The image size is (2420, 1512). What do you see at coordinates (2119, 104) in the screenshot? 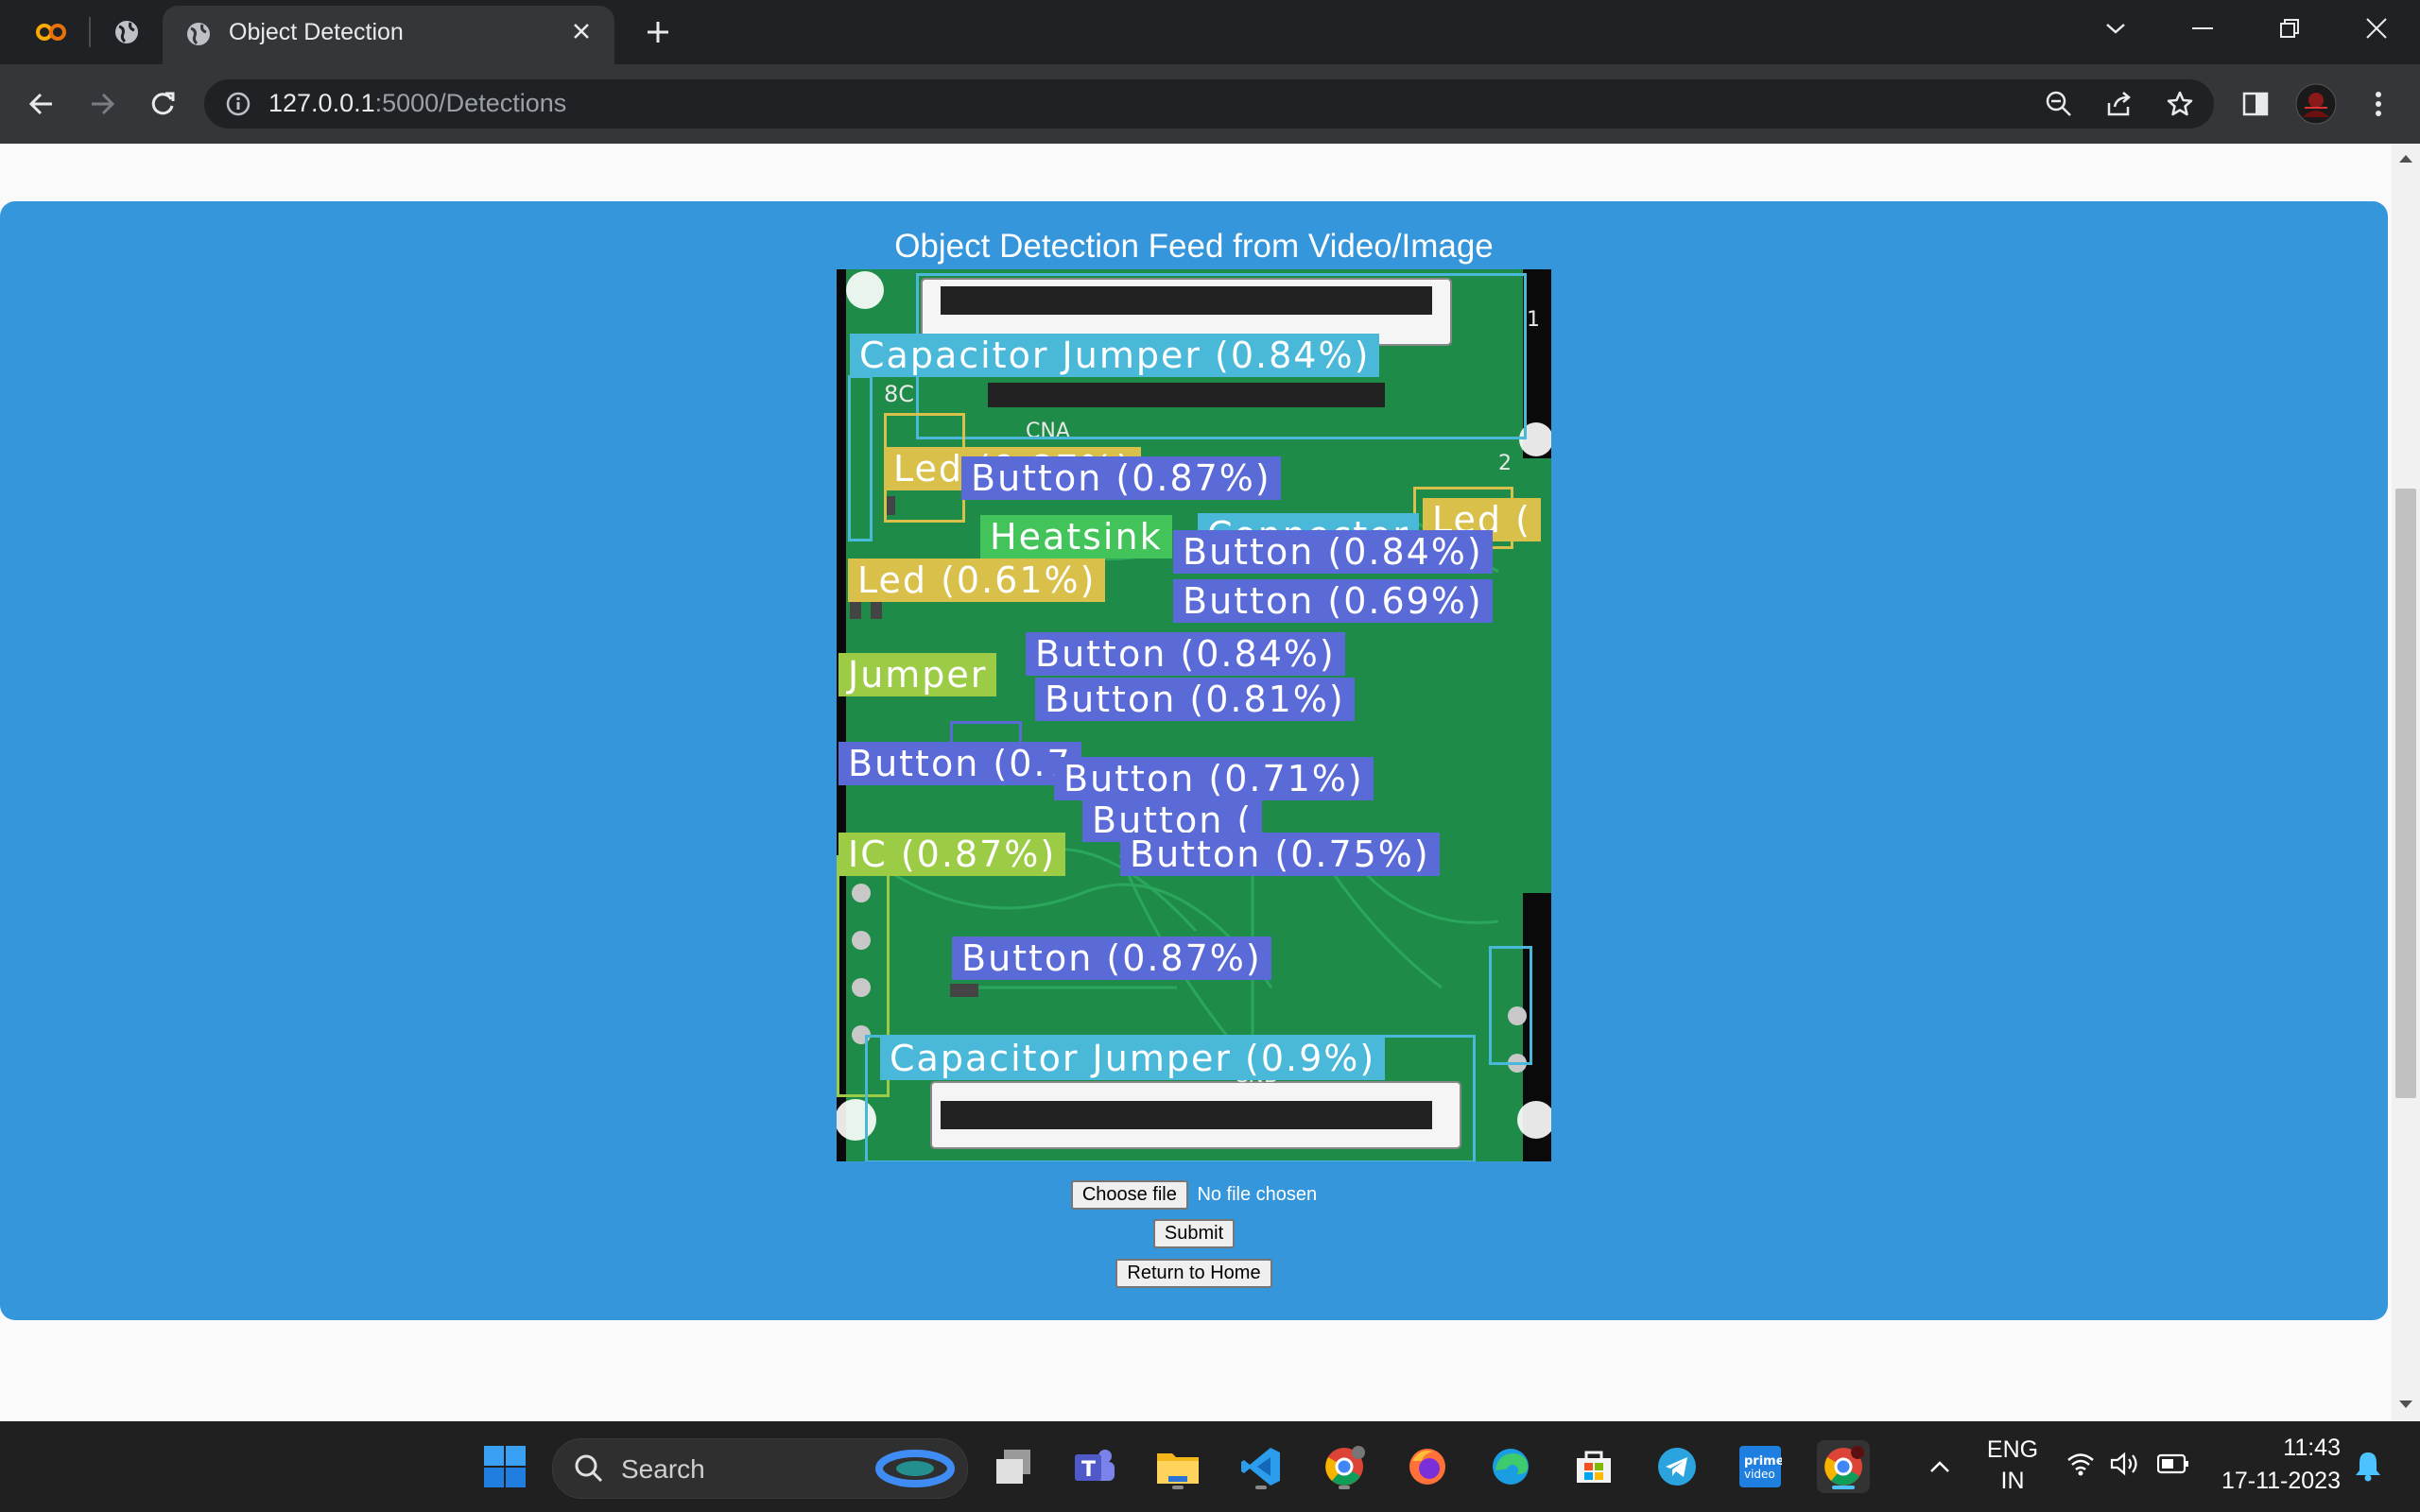
I see `share-icon` at bounding box center [2119, 104].